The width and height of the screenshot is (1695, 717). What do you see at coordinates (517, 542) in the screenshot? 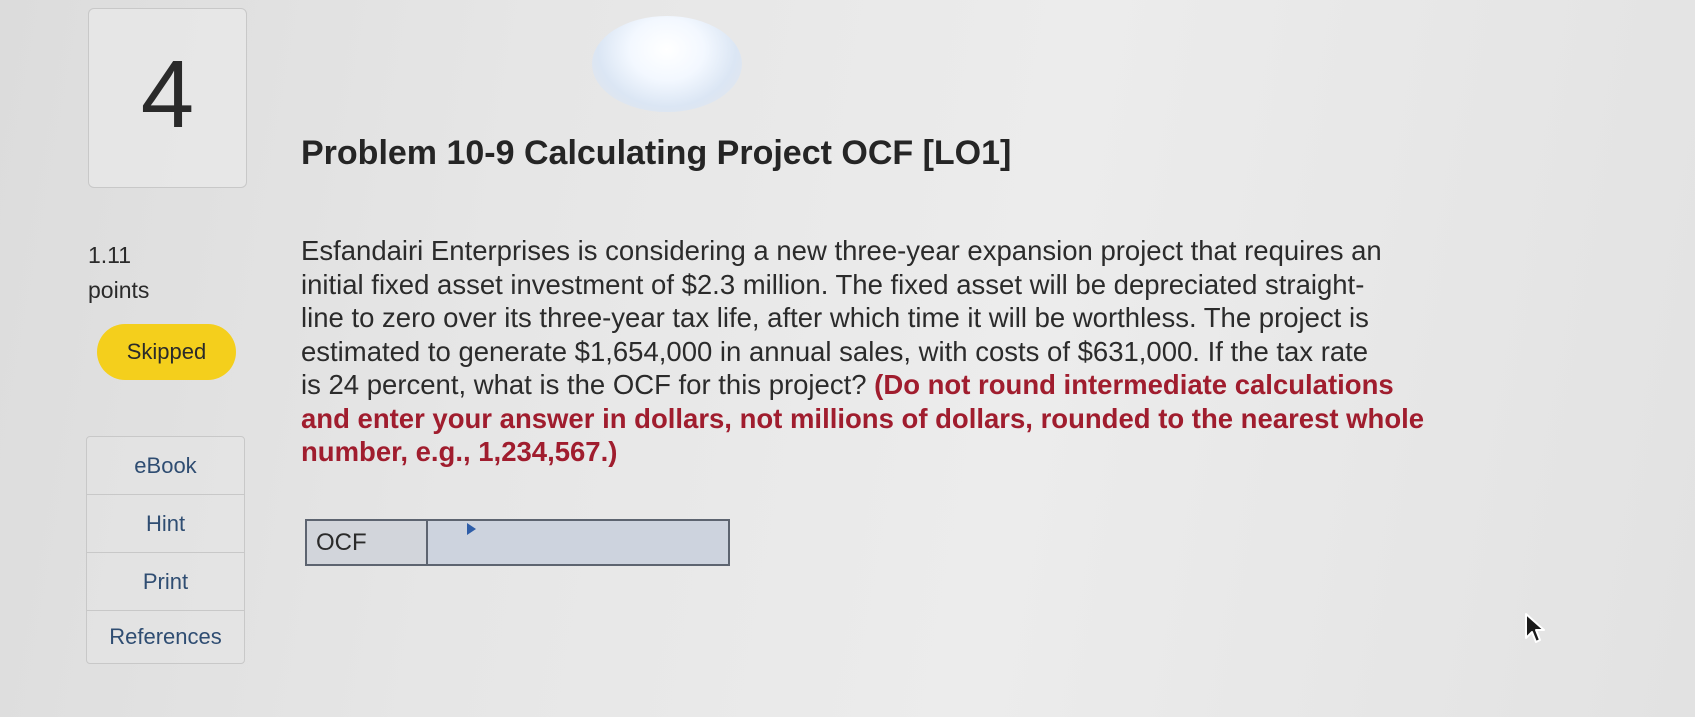
I see `answer-row: OCF` at bounding box center [517, 542].